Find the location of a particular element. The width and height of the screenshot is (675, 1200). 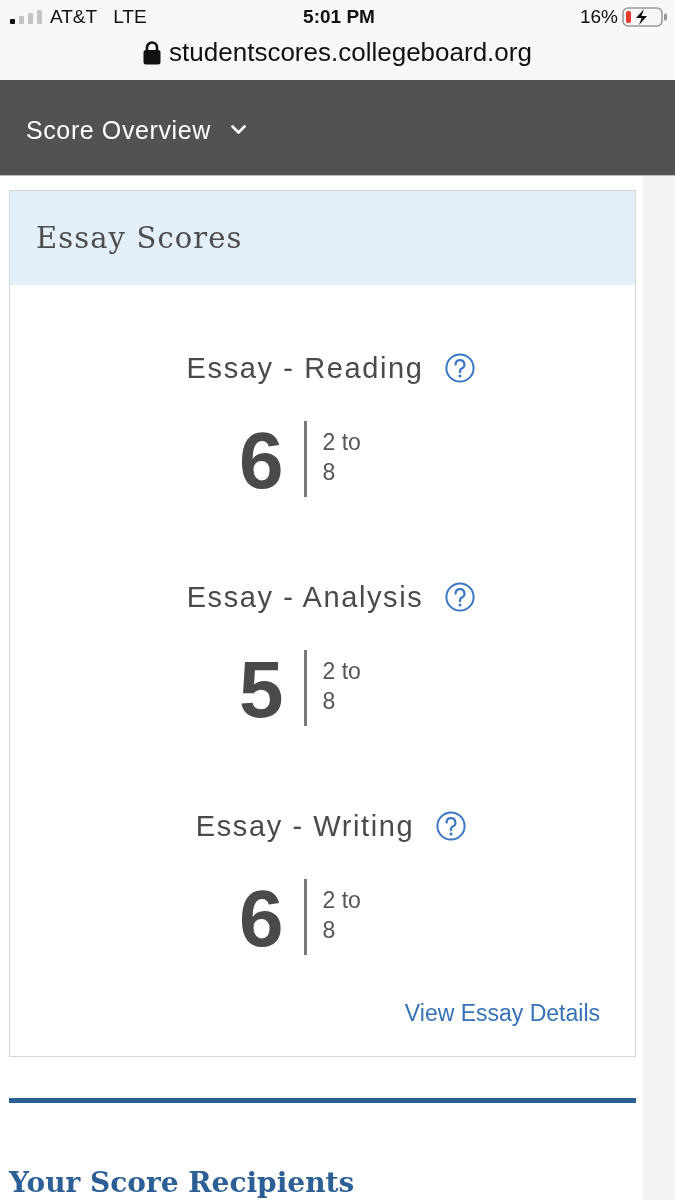

score-title: Essay - Reading is located at coordinates (305, 368).